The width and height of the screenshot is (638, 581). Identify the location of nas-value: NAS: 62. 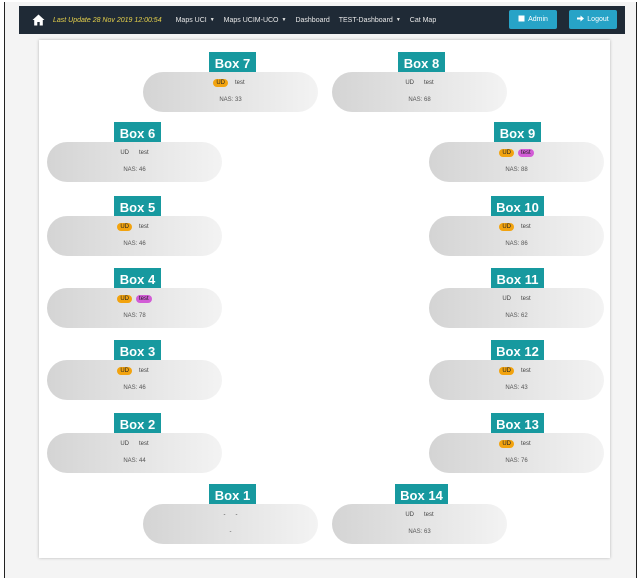
(516, 316).